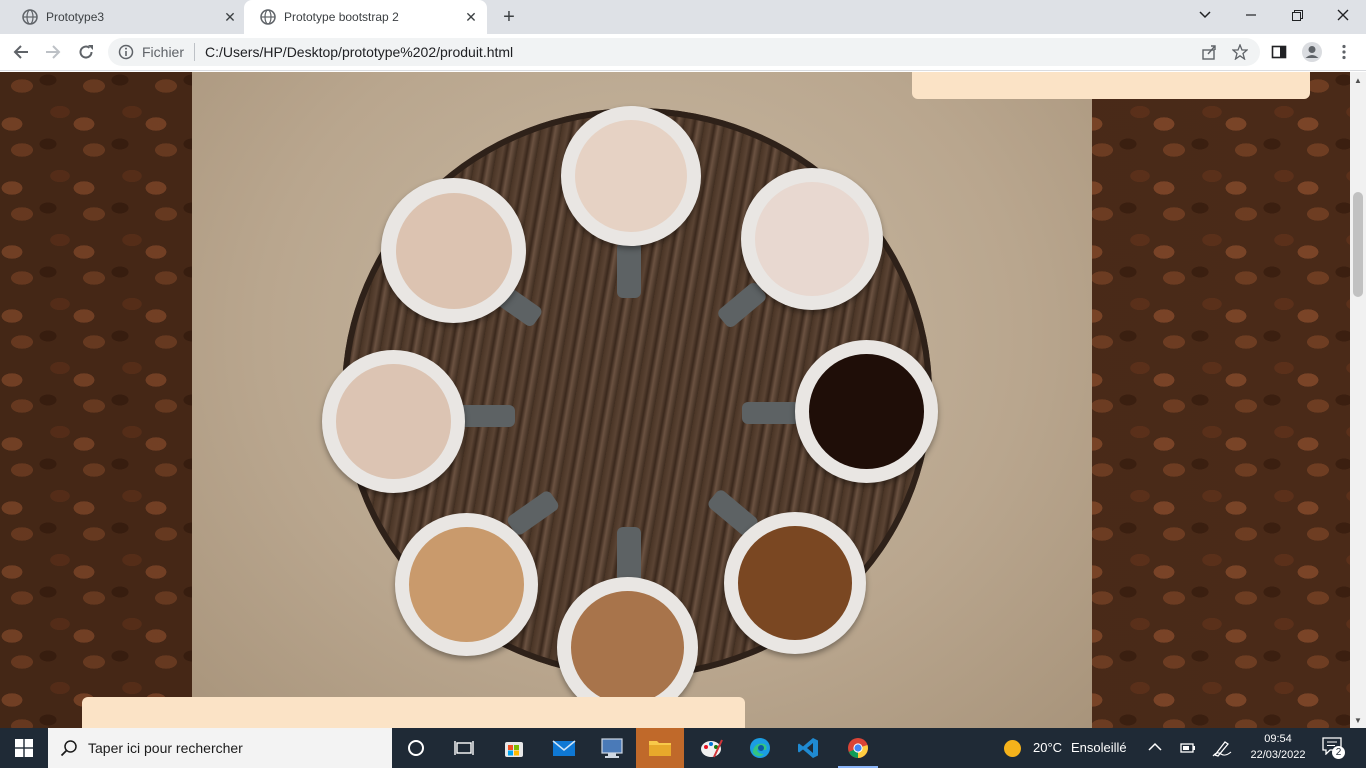 The image size is (1366, 768). What do you see at coordinates (1099, 747) in the screenshot?
I see `weather-condition: Ensoleillé` at bounding box center [1099, 747].